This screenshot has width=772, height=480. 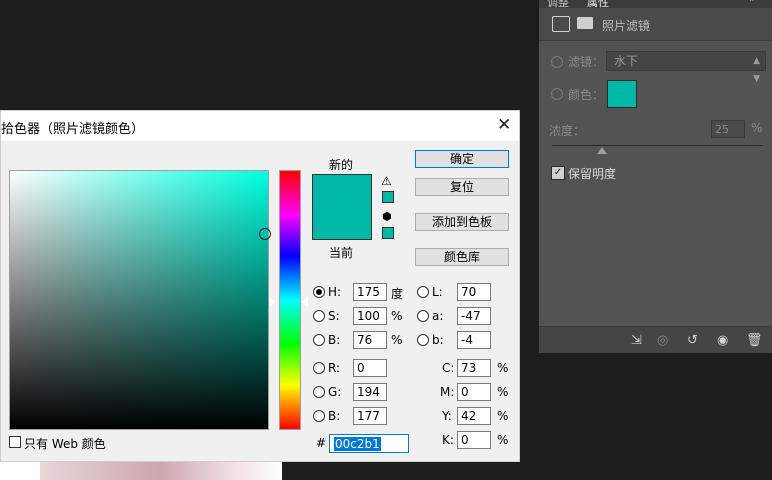 What do you see at coordinates (626, 26) in the screenshot?
I see `panel-title: 照片滤镜` at bounding box center [626, 26].